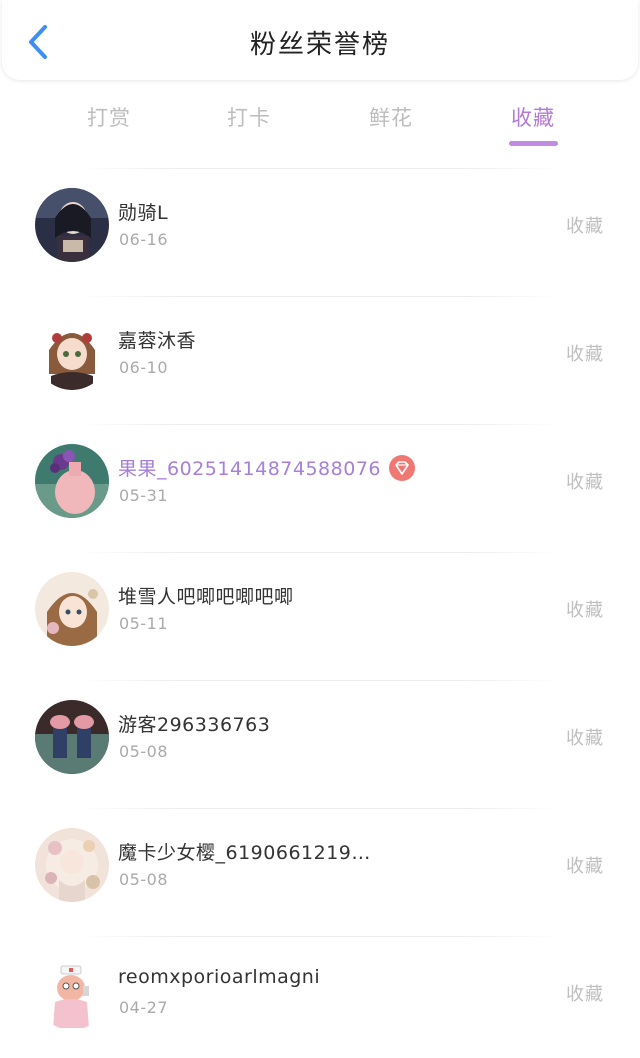 This screenshot has width=640, height=1058. I want to click on list-item: reomxporioarlmagni 04-27 收藏, so click(320, 997).